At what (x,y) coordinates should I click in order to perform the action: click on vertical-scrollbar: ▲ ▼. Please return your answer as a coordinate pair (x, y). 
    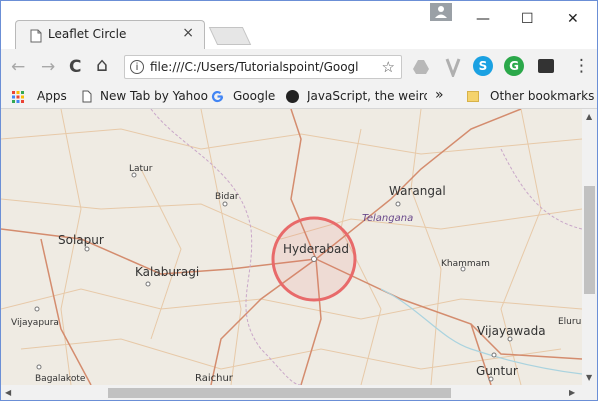
    Looking at the image, I should click on (589, 247).